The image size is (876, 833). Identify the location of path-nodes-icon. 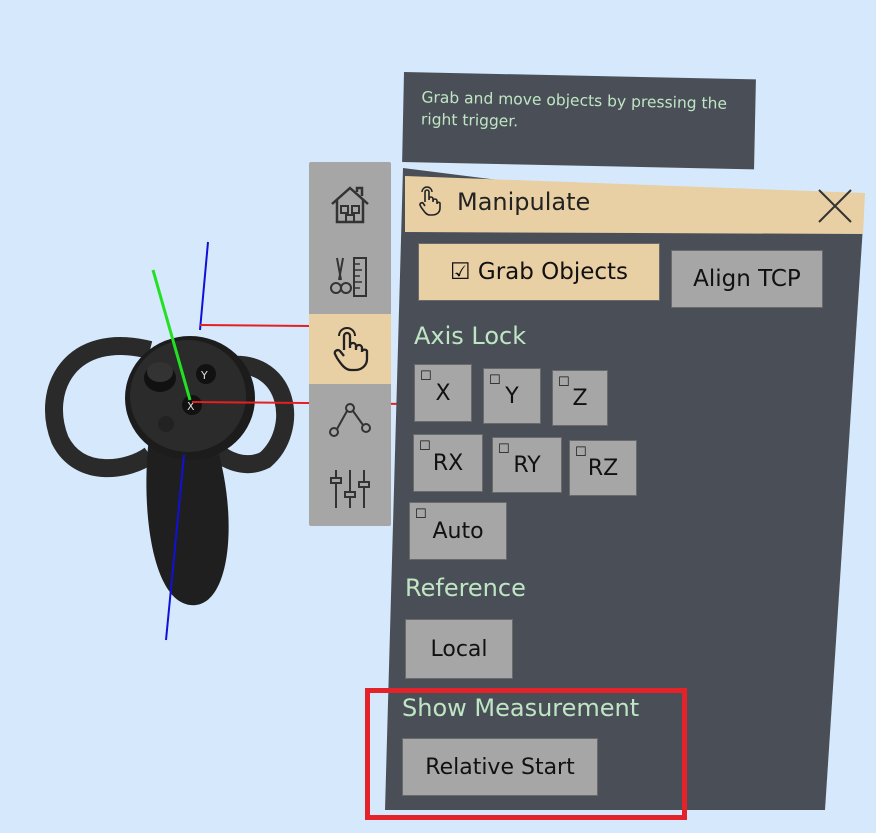
(350, 420).